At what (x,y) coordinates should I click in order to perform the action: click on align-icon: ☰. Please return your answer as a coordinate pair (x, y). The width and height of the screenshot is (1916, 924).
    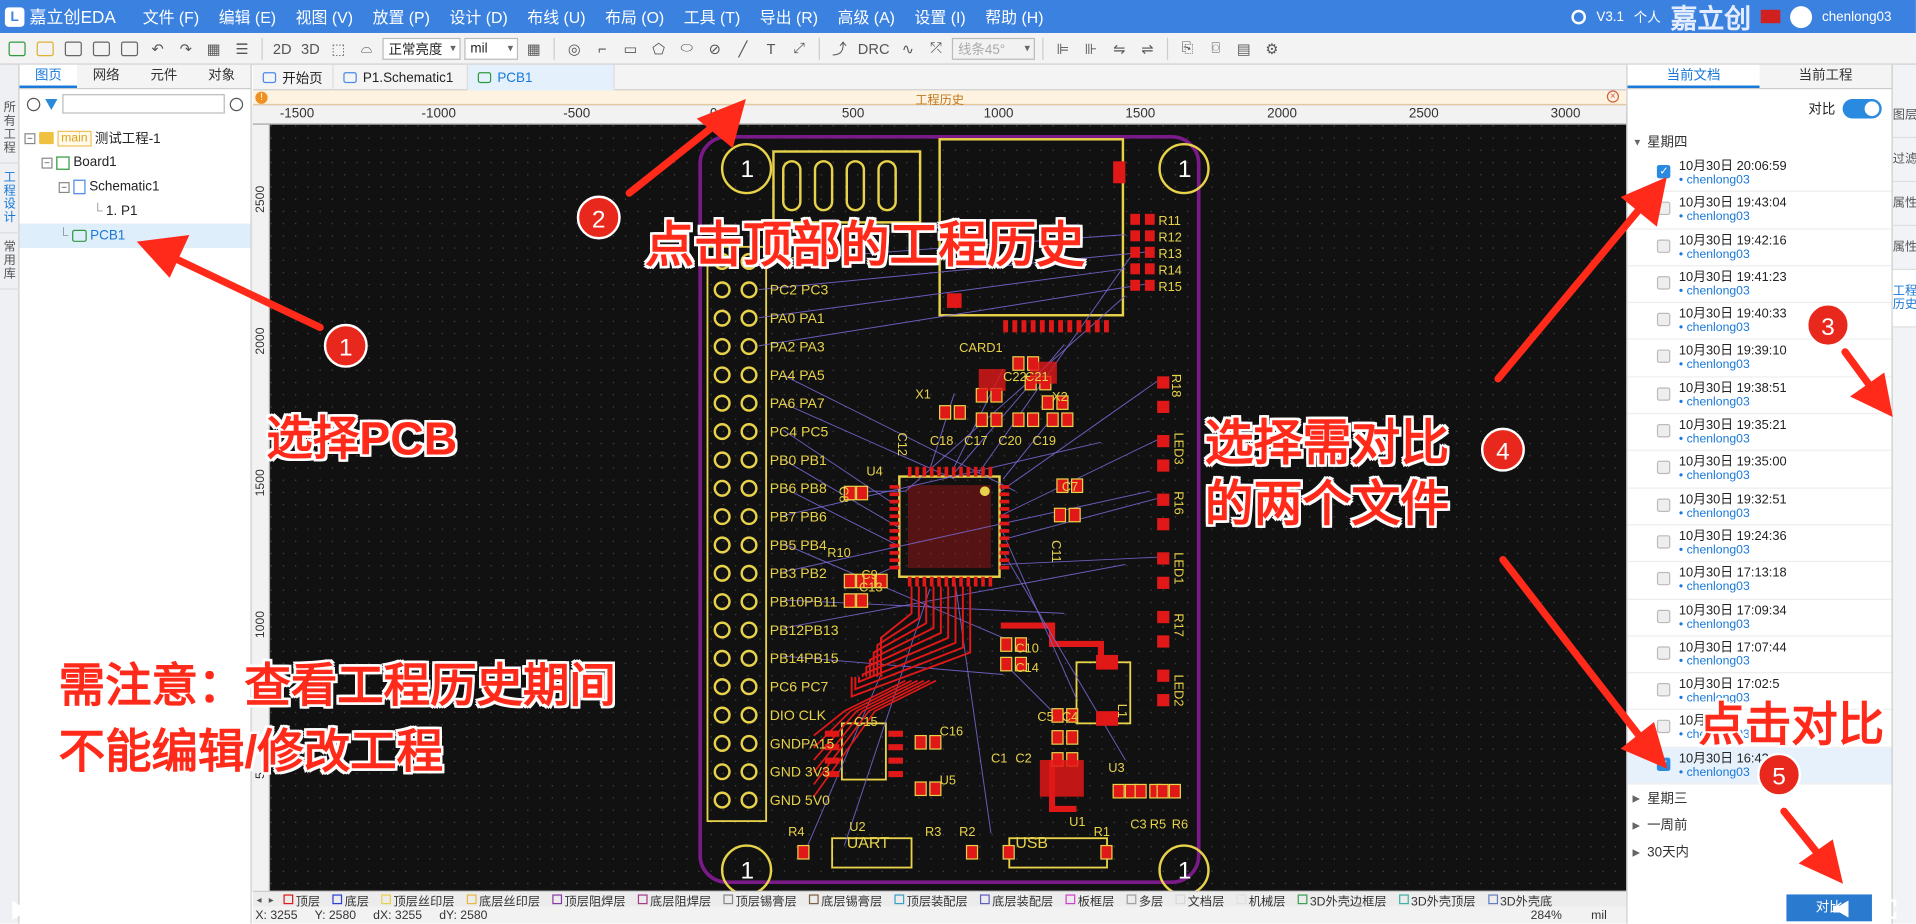
    Looking at the image, I should click on (242, 48).